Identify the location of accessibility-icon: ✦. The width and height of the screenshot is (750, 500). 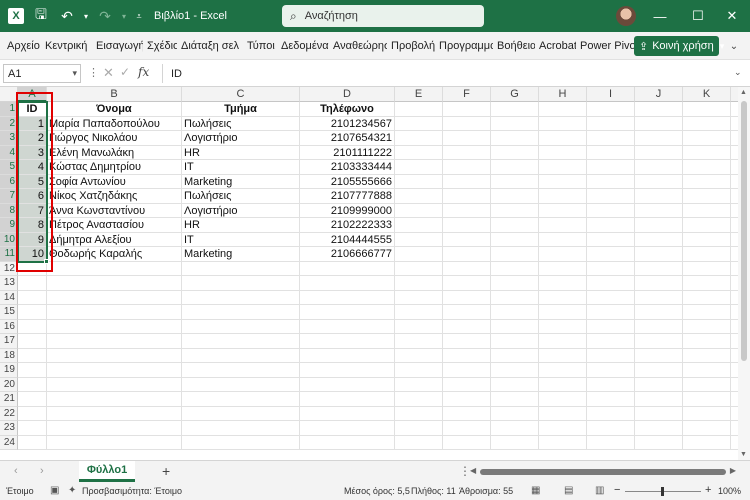
(72, 490).